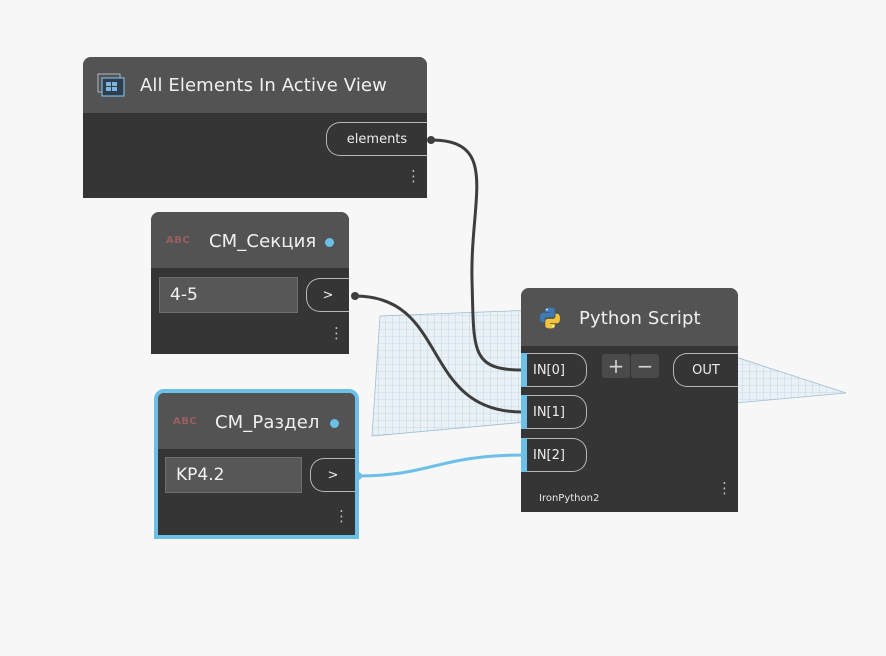  I want to click on wire-part-to-in2, so click(440, 465).